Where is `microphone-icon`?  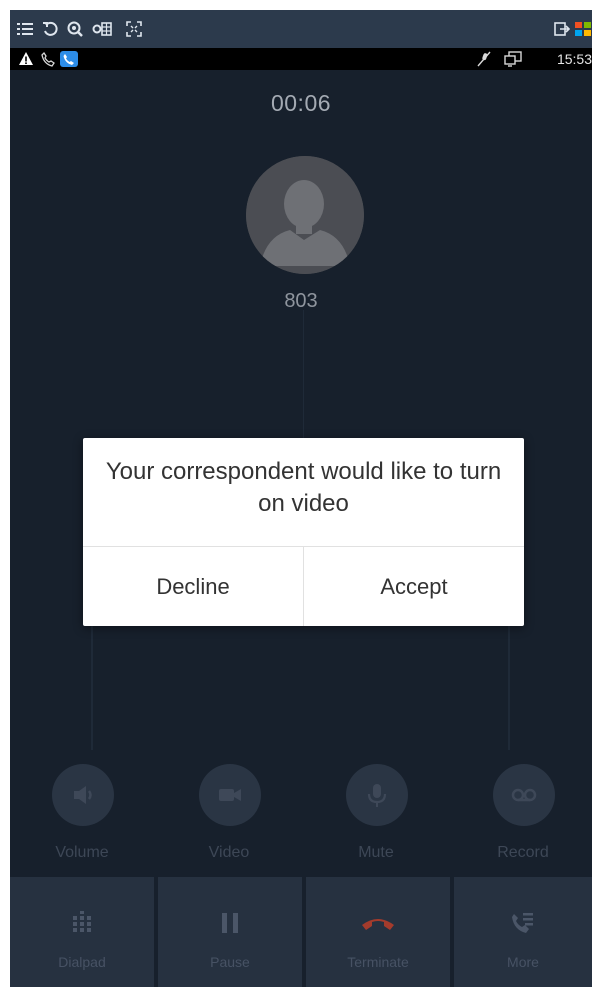 microphone-icon is located at coordinates (377, 795).